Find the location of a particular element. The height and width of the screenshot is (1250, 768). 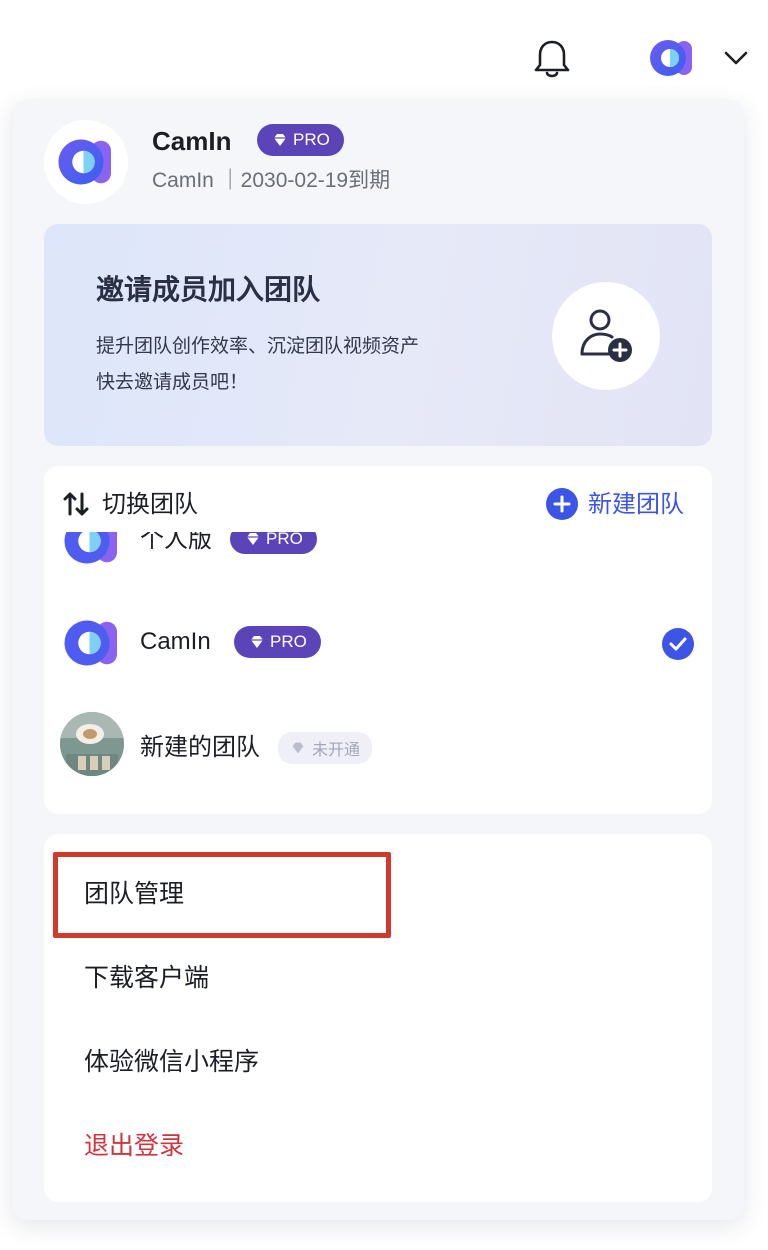

add-user-icon is located at coordinates (606, 335).